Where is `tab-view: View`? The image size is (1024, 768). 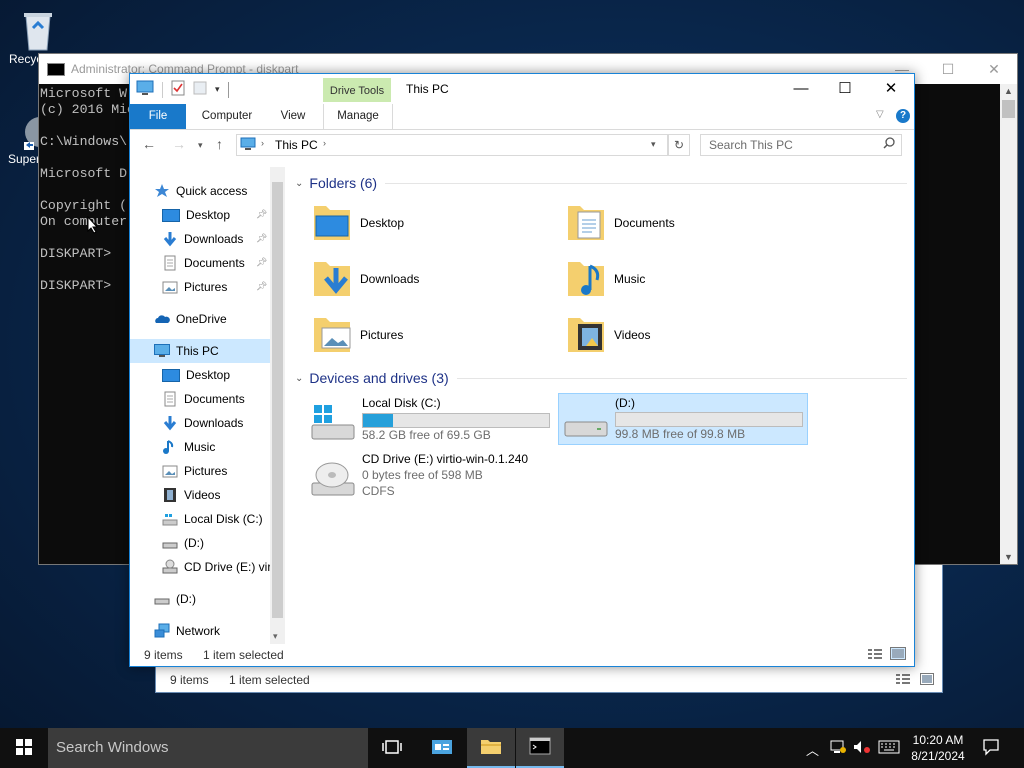 tab-view: View is located at coordinates (293, 116).